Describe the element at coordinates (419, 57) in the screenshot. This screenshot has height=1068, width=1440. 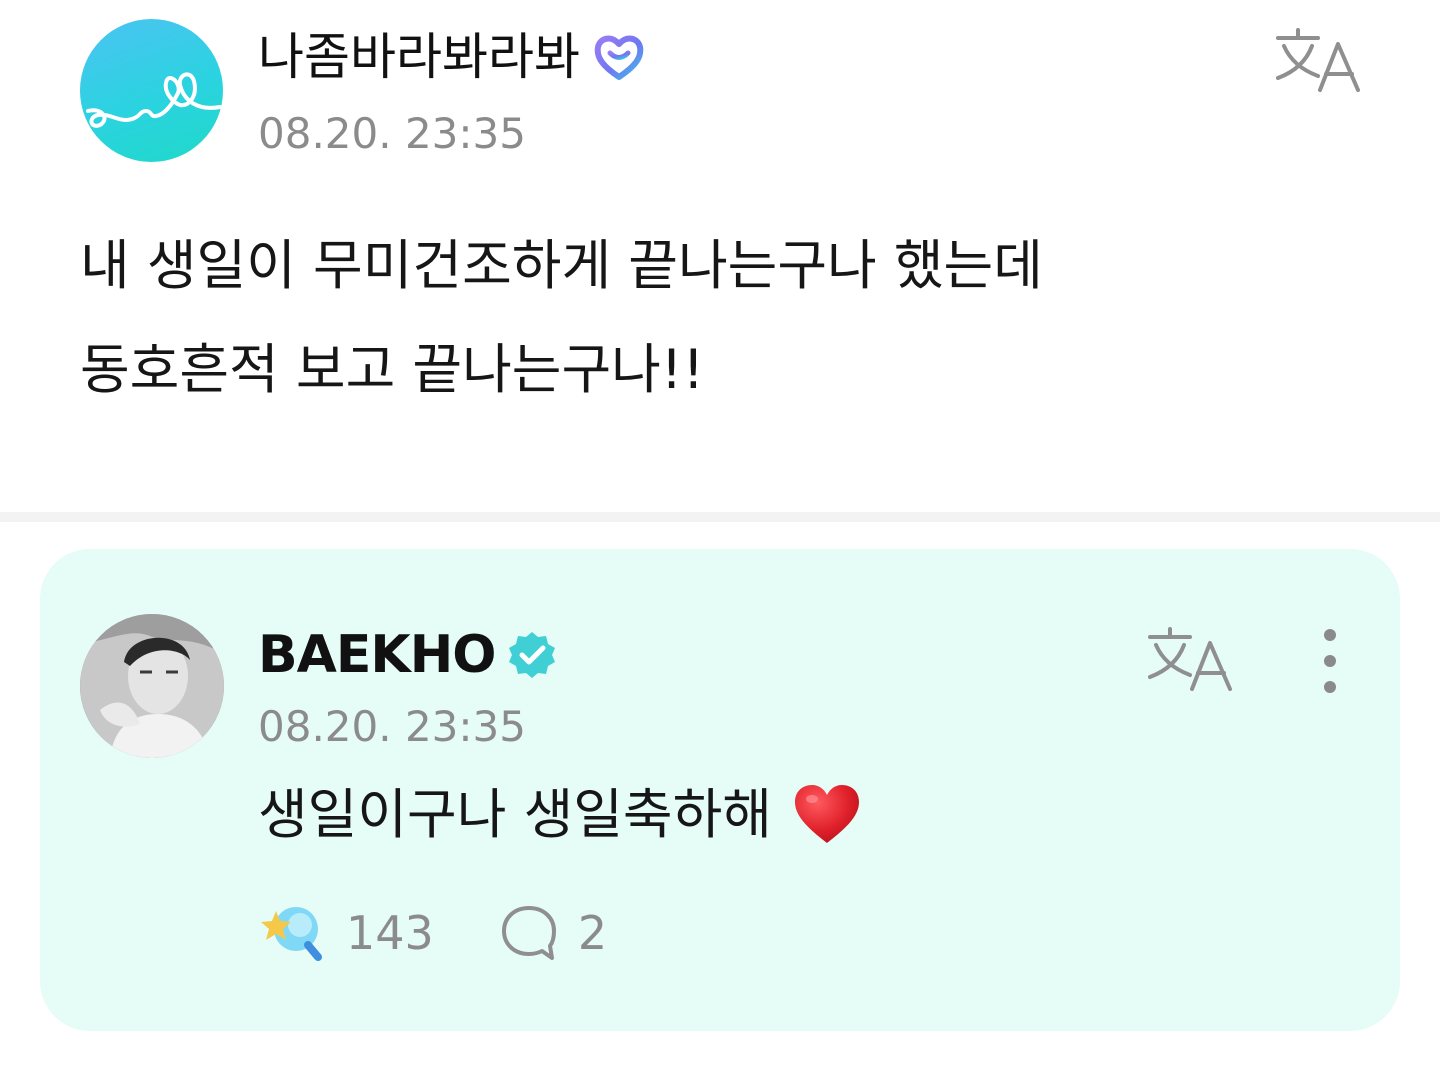
I see `post-author-name: 나좀바라봐라봐` at that location.